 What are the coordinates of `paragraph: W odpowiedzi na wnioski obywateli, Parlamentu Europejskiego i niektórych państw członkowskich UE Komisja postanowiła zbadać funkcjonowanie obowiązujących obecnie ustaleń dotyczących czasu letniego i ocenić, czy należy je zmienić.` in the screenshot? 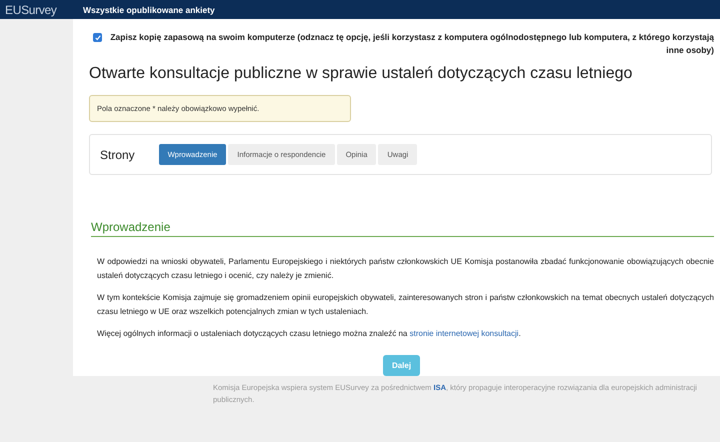 It's located at (405, 269).